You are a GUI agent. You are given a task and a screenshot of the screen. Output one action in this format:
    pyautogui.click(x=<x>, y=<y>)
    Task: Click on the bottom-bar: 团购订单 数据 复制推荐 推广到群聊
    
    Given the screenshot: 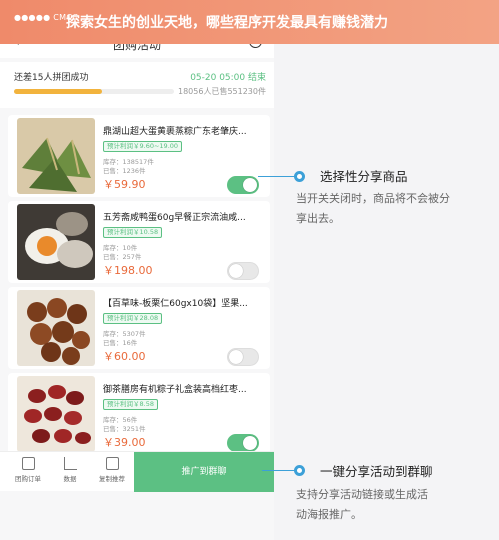 What is the action you would take?
    pyautogui.click(x=137, y=471)
    